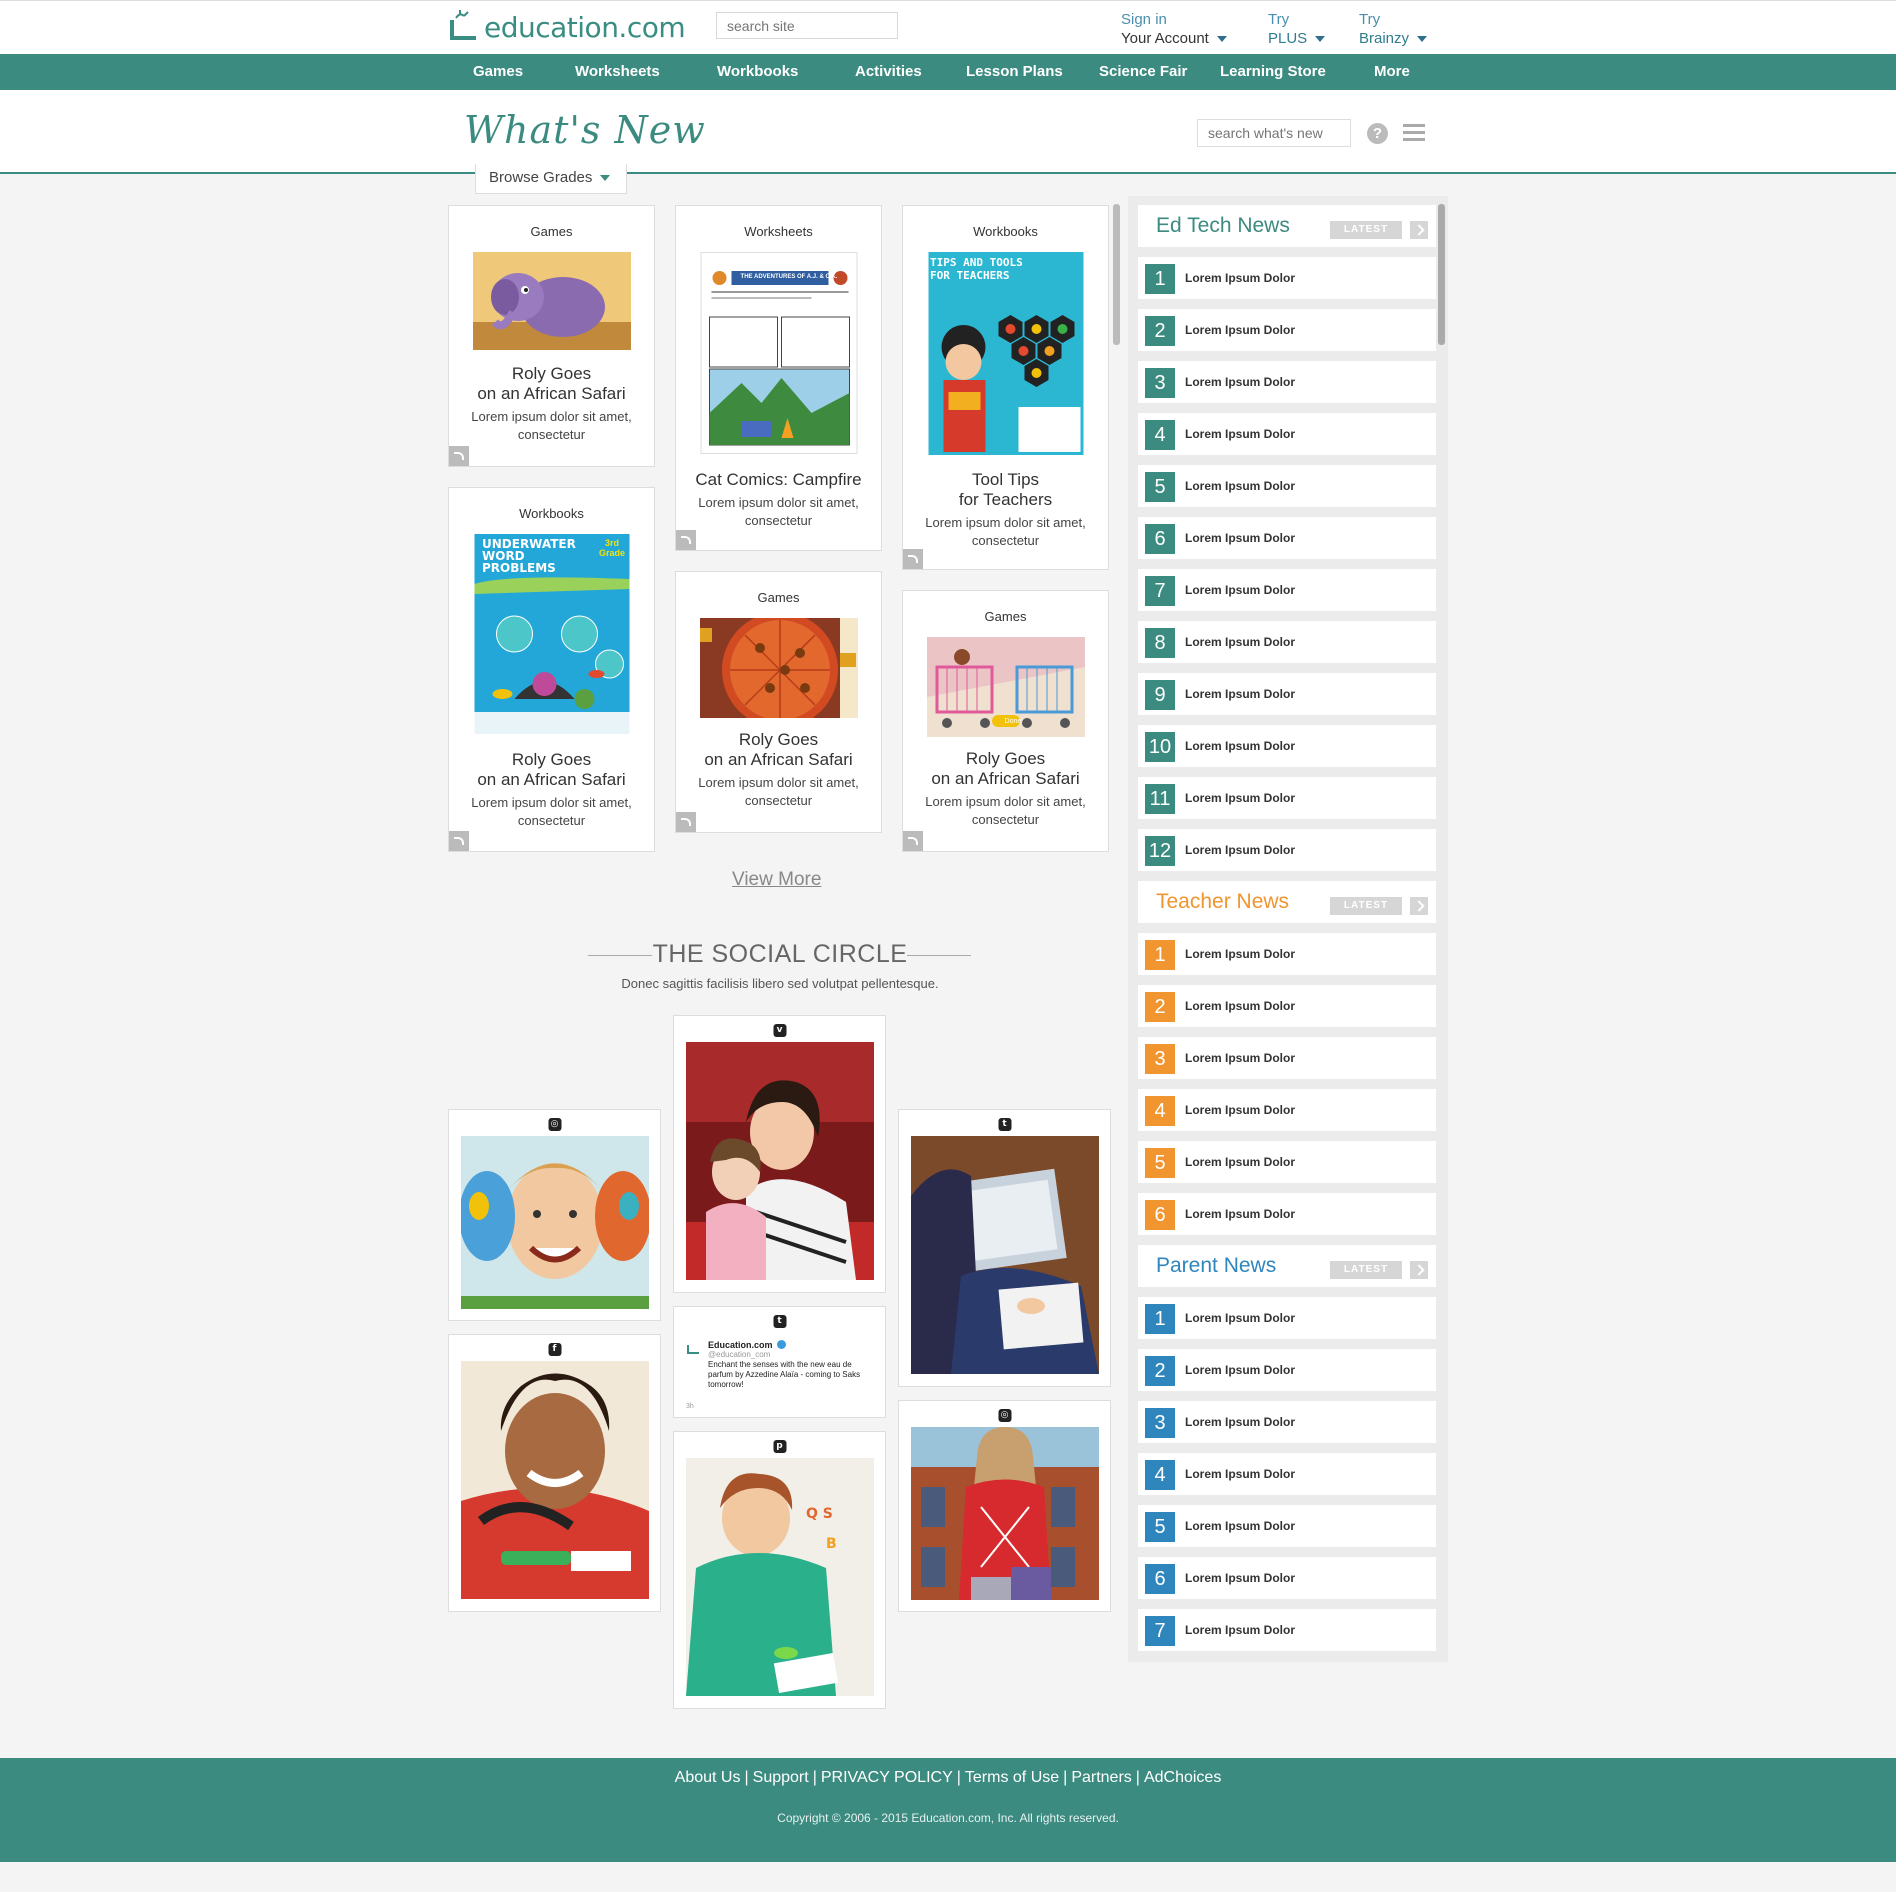 This screenshot has height=1892, width=1896. What do you see at coordinates (1288, 38) in the screenshot?
I see `plus-label: PLUS` at bounding box center [1288, 38].